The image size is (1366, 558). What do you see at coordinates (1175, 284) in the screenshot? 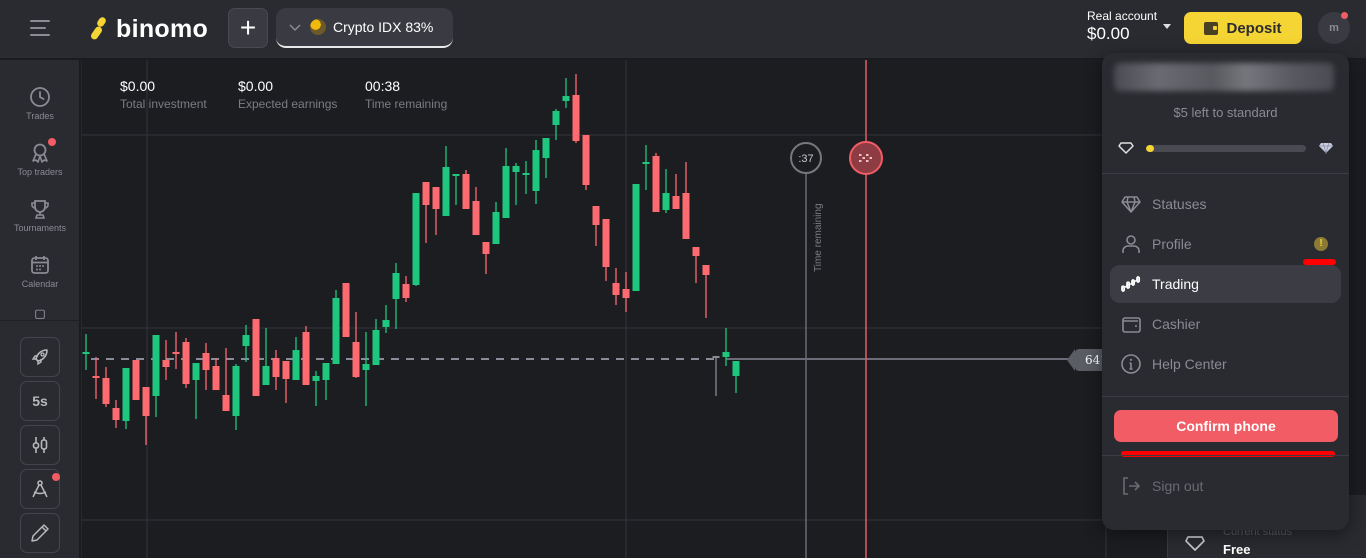
I see `menu-item-label: Trading` at bounding box center [1175, 284].